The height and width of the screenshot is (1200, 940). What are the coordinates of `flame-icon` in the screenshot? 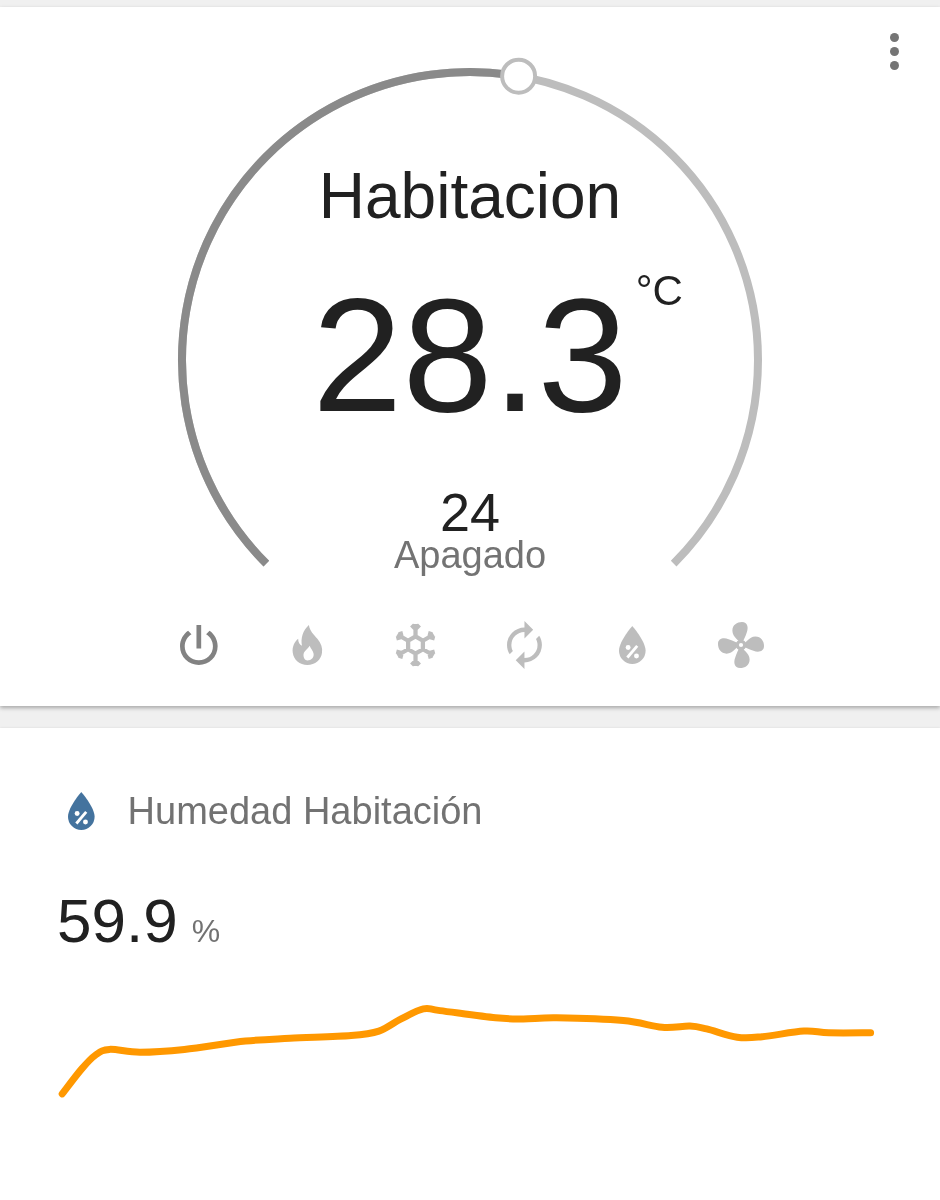 It's located at (307, 645).